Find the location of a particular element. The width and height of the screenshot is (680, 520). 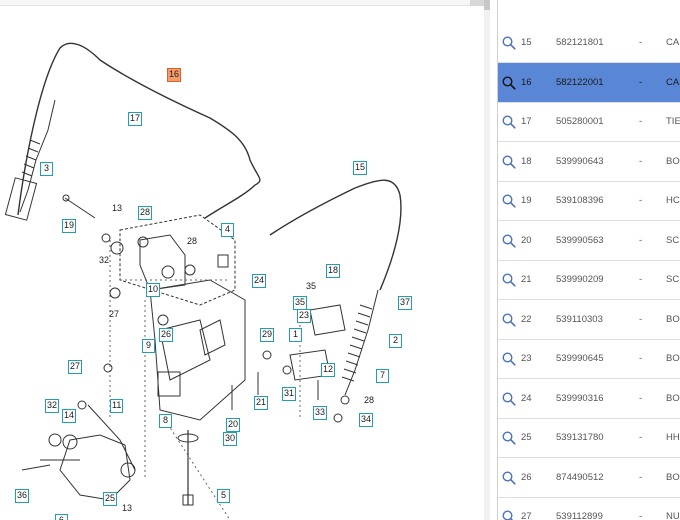

label-13b: 13 is located at coordinates (127, 508).